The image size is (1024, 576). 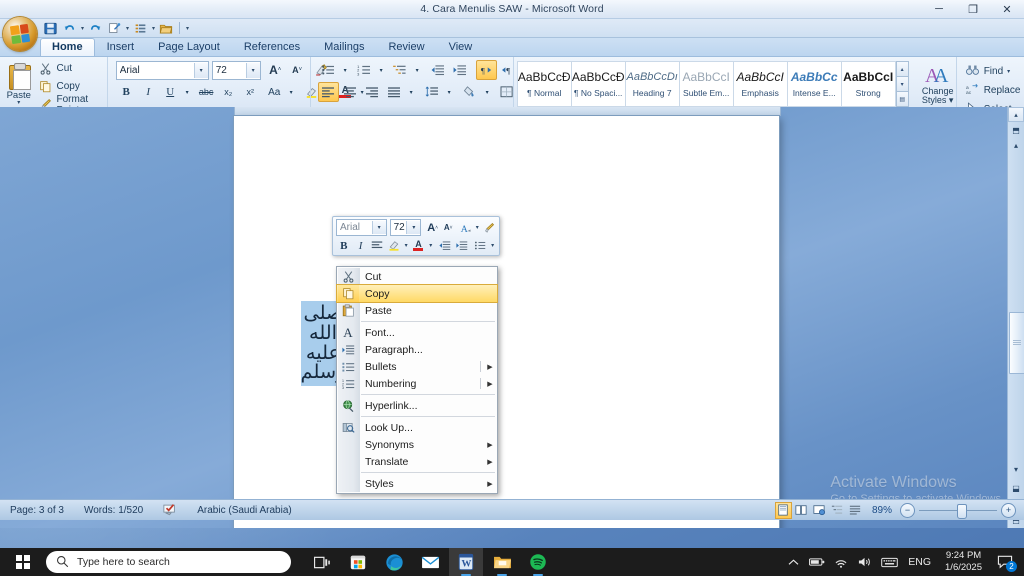 What do you see at coordinates (381, 70) in the screenshot?
I see `numbering-dropdown-icon: ▾` at bounding box center [381, 70].